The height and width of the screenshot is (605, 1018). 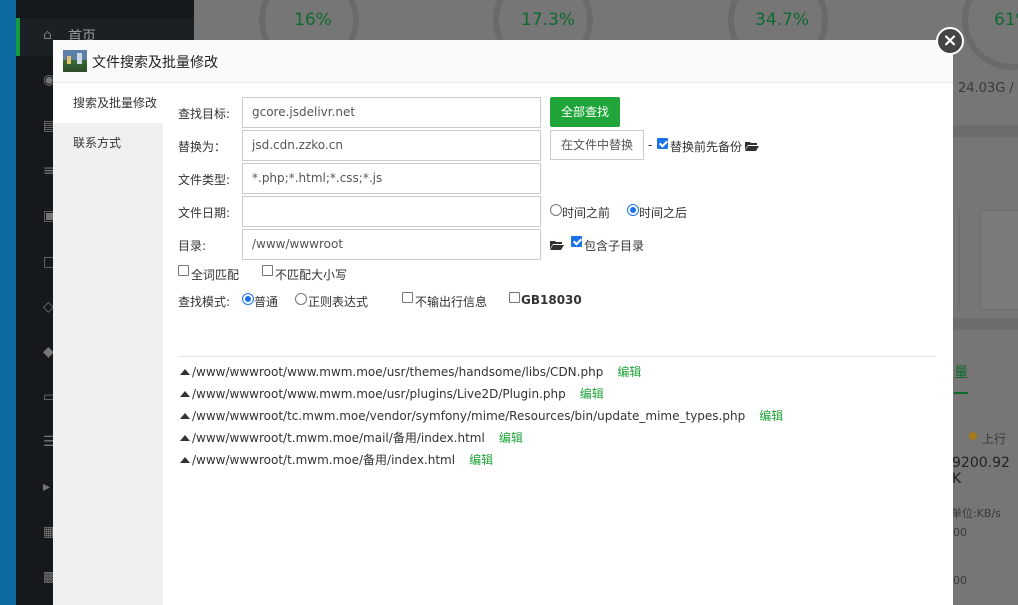 I want to click on result-row: /www/wwwroot/t.mwm.moe/备用/index.html 编辑, so click(x=336, y=459).